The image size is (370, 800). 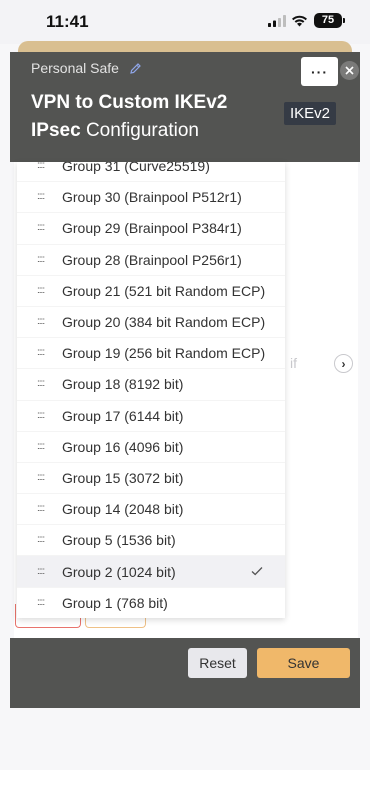 What do you see at coordinates (319, 71) in the screenshot?
I see `more-options-button: ···` at bounding box center [319, 71].